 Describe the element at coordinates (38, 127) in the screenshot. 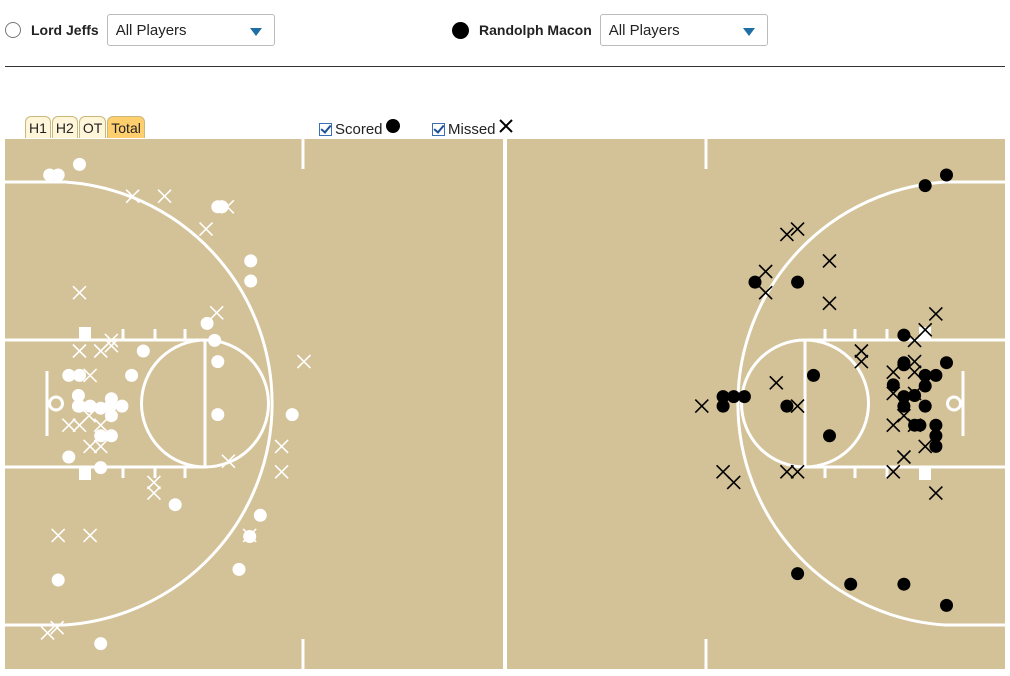

I see `tab-h1: H1` at that location.